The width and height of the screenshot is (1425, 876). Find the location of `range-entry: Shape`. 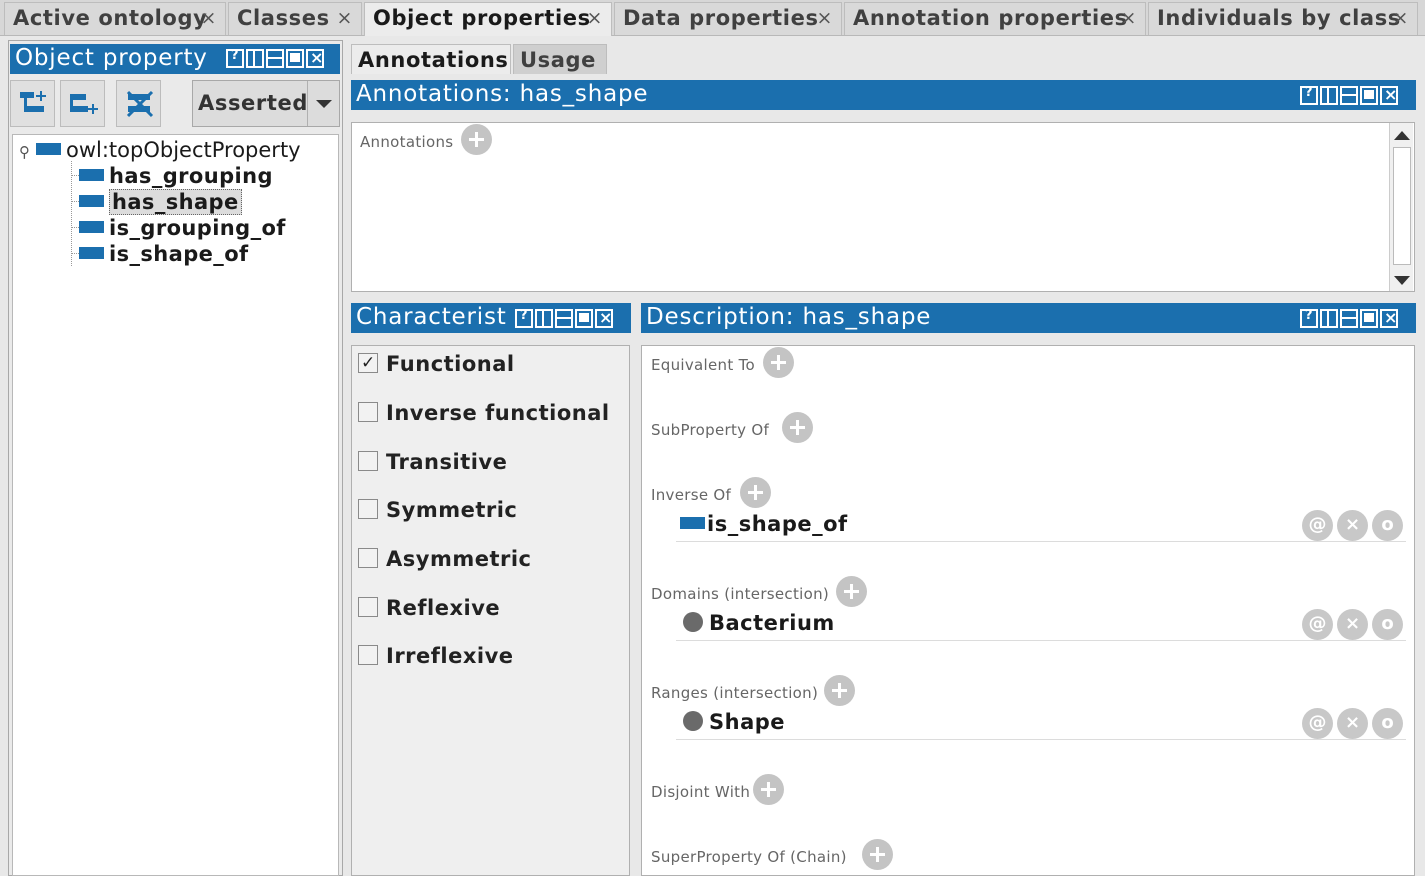

range-entry: Shape is located at coordinates (734, 722).